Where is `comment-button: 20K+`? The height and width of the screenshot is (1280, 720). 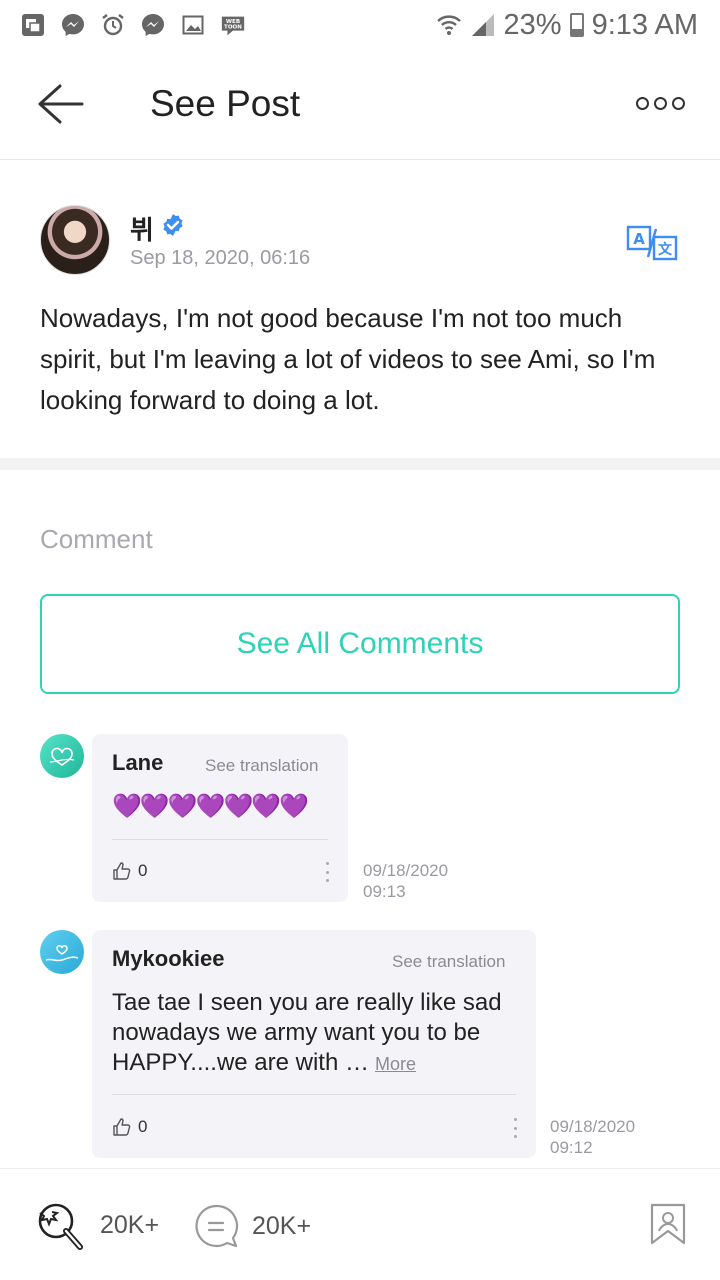 comment-button: 20K+ is located at coordinates (252, 1226).